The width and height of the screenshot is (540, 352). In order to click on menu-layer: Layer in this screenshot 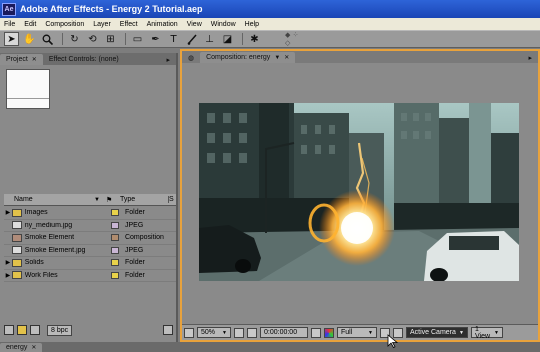, I will do `click(102, 24)`.